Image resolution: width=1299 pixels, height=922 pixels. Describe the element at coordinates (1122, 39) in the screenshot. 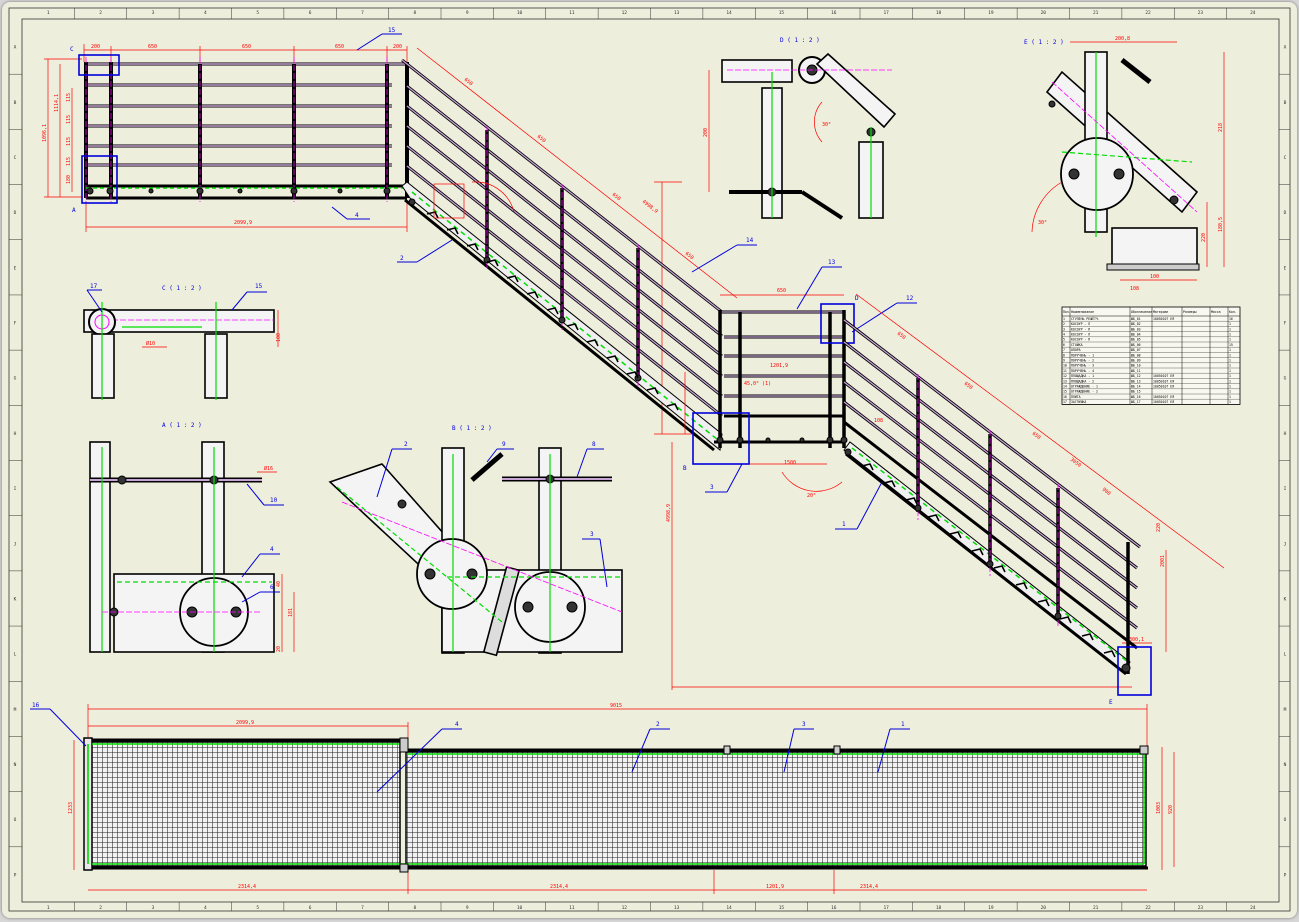

I see `dim-text: 200,8` at that location.